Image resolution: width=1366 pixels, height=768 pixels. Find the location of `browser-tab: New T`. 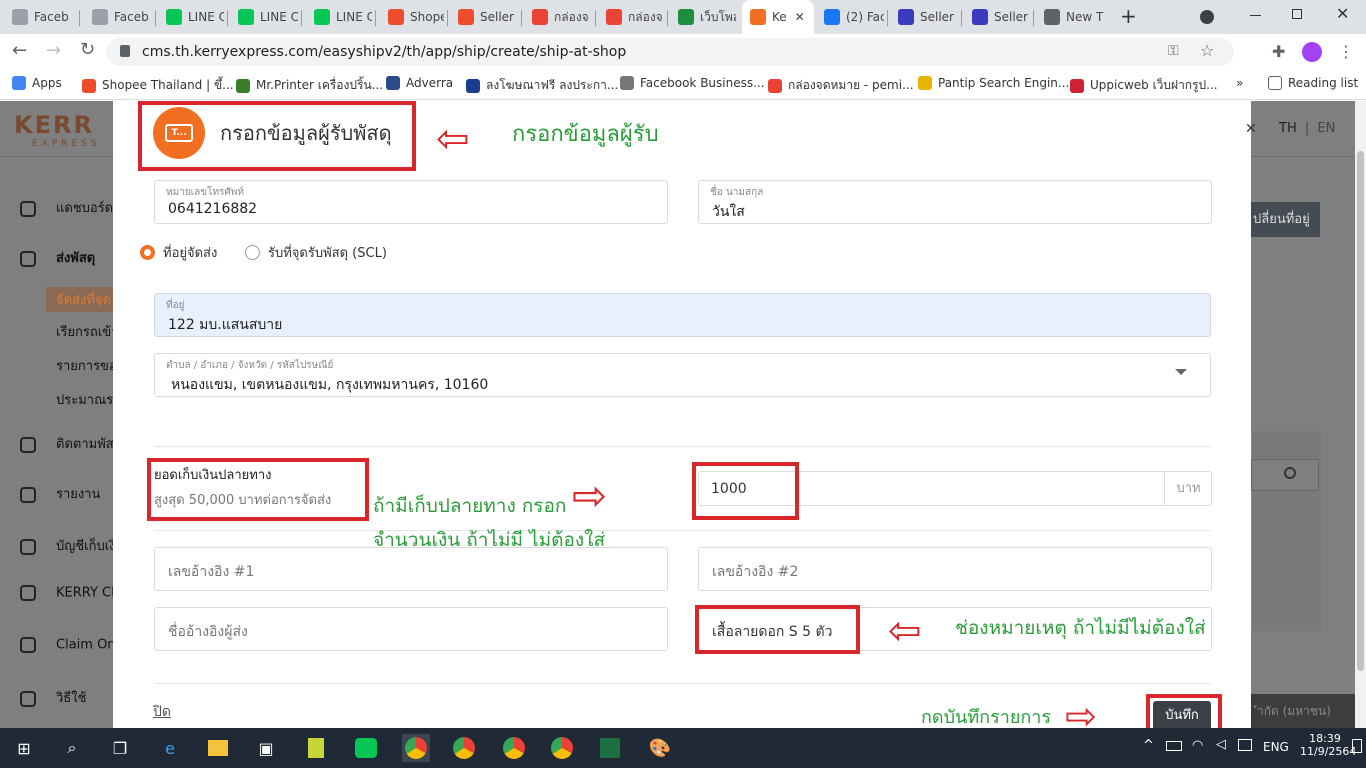

browser-tab: New T is located at coordinates (1072, 17).